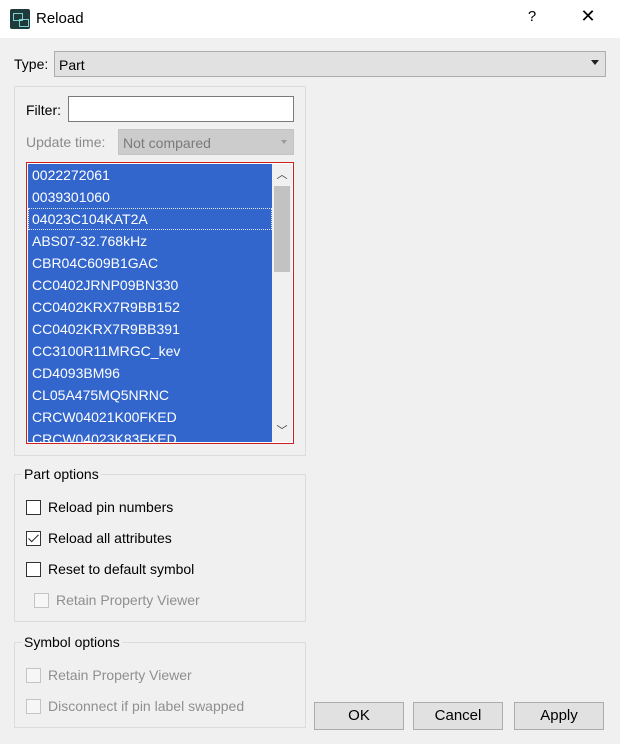 The width and height of the screenshot is (620, 744). Describe the element at coordinates (20, 19) in the screenshot. I see `app-icon` at that location.